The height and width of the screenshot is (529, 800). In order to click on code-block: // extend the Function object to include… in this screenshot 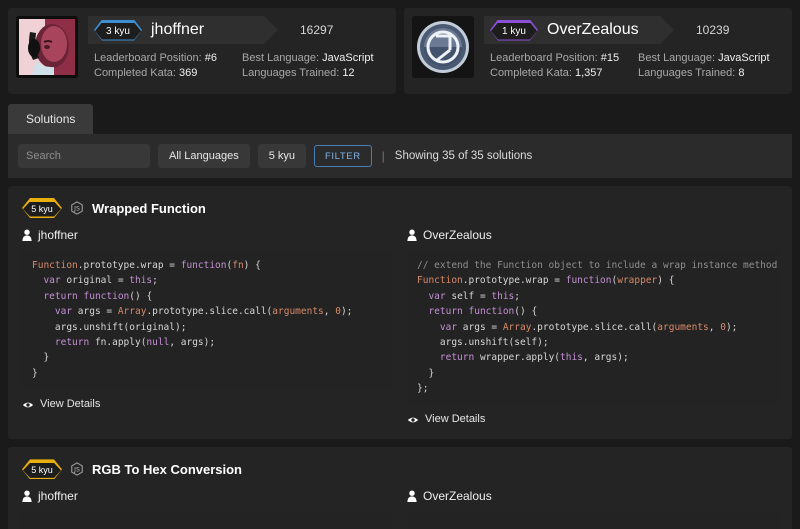, I will do `click(592, 327)`.